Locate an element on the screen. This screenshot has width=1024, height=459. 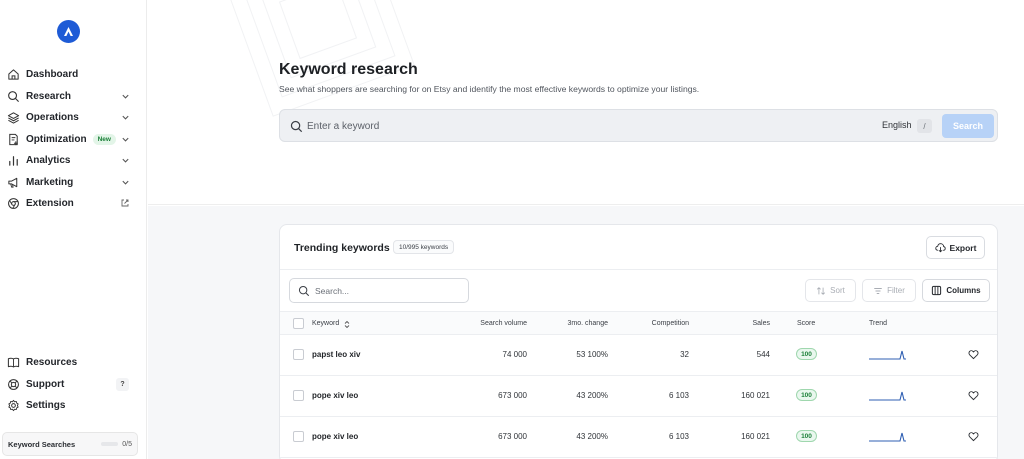
select-all-checkbox is located at coordinates (298, 323).